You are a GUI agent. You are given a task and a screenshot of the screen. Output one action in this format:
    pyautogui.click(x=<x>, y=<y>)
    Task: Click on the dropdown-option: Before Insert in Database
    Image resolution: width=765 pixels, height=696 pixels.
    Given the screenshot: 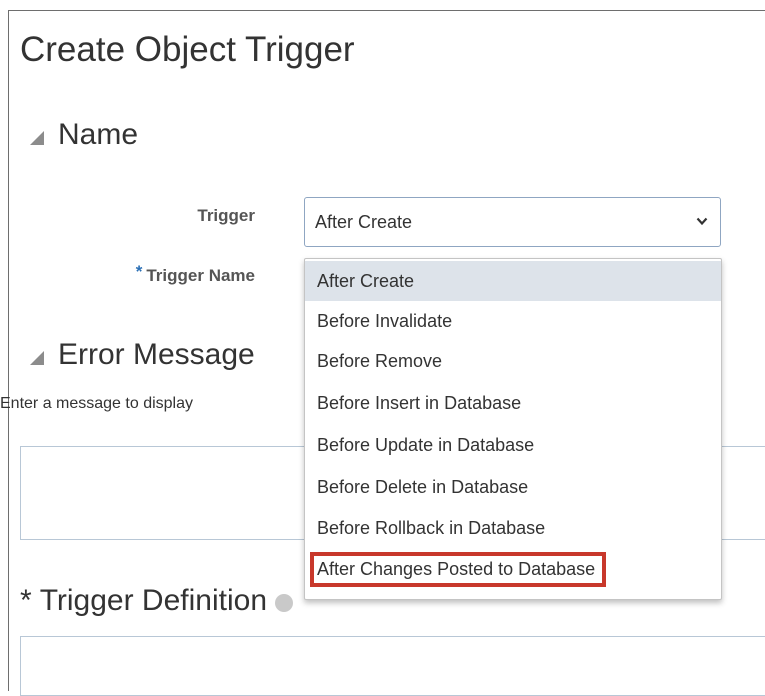 What is the action you would take?
    pyautogui.click(x=513, y=403)
    